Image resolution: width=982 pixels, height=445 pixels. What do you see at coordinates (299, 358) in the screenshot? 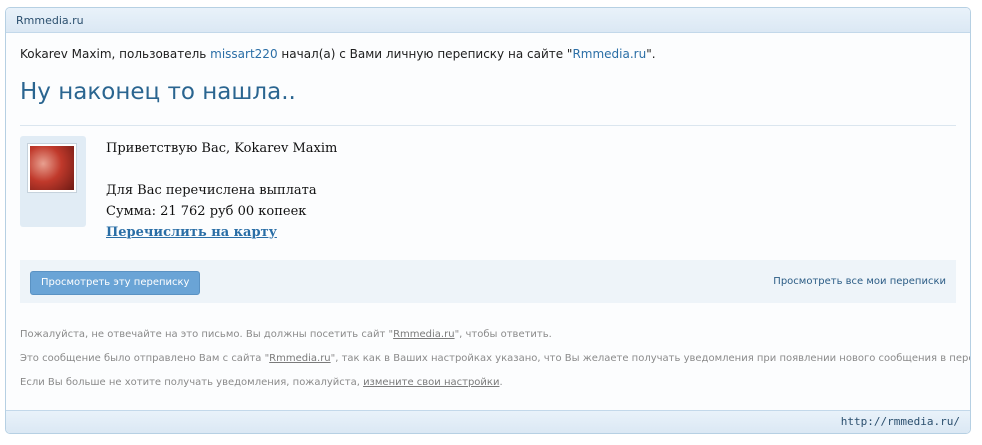
I see `footer-site-link-2: Rmmedia.ru` at bounding box center [299, 358].